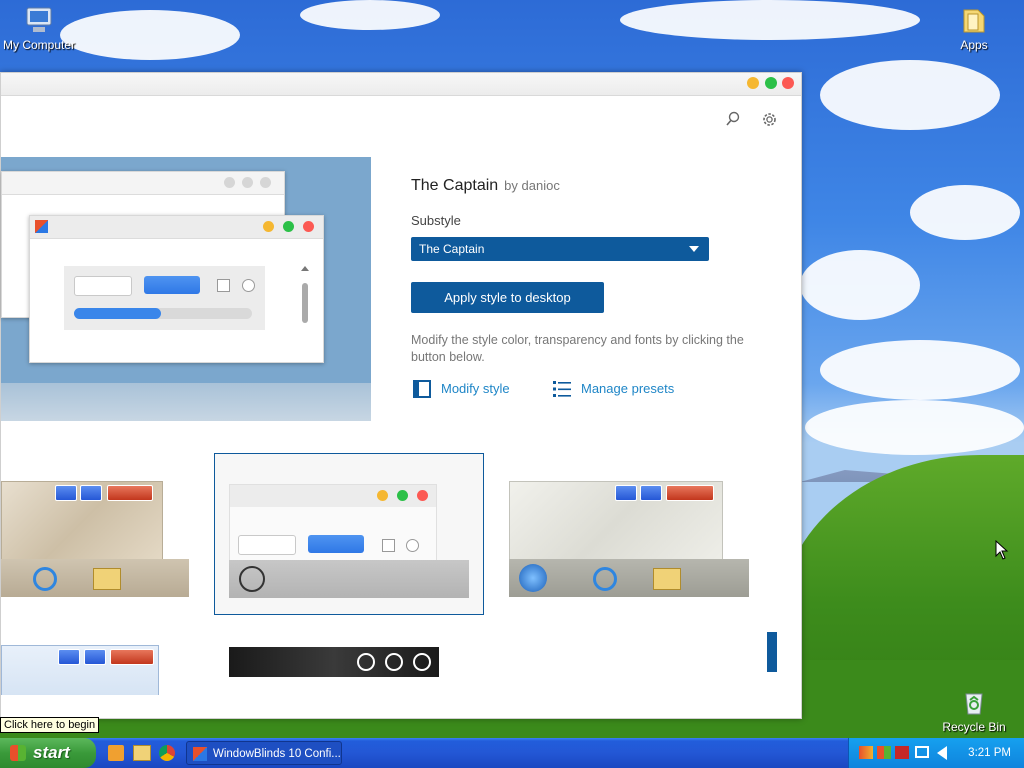  What do you see at coordinates (605, 579) in the screenshot?
I see `ie-icon` at bounding box center [605, 579].